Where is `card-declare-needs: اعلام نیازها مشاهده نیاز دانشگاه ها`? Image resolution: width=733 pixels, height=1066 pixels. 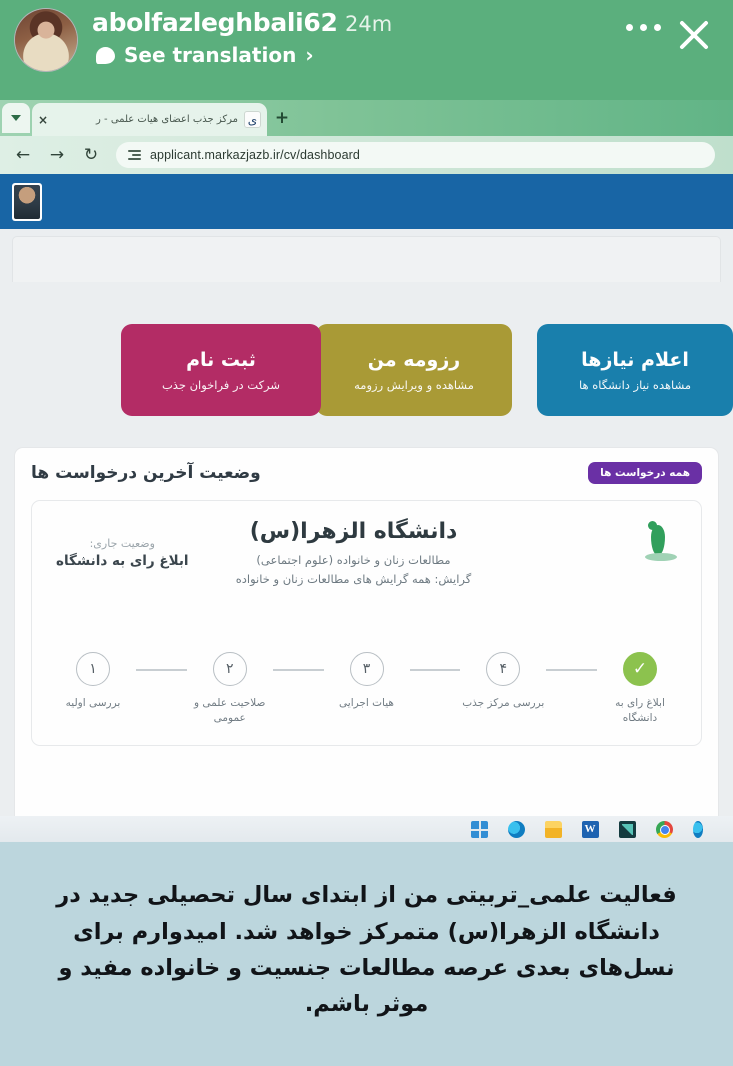
card-declare-needs: اعلام نیازها مشاهده نیاز دانشگاه ها is located at coordinates (635, 370).